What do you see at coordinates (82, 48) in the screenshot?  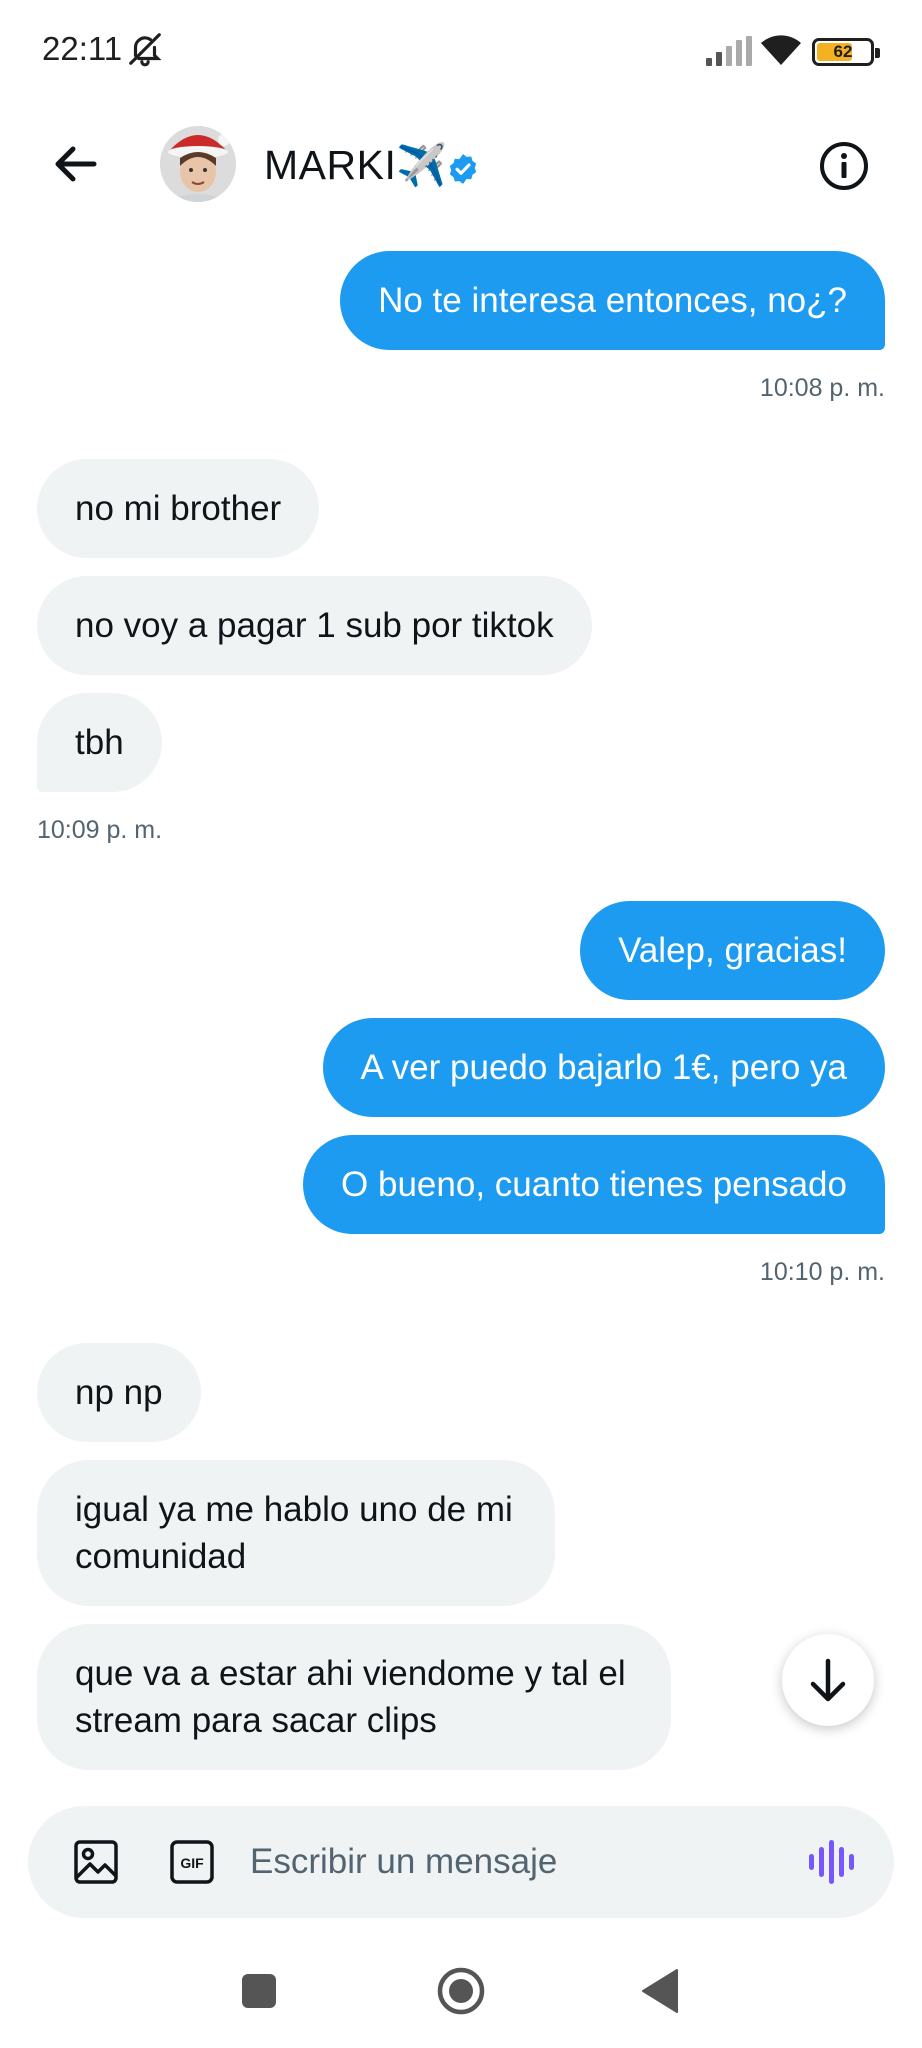 I see `status-time: 22:11` at bounding box center [82, 48].